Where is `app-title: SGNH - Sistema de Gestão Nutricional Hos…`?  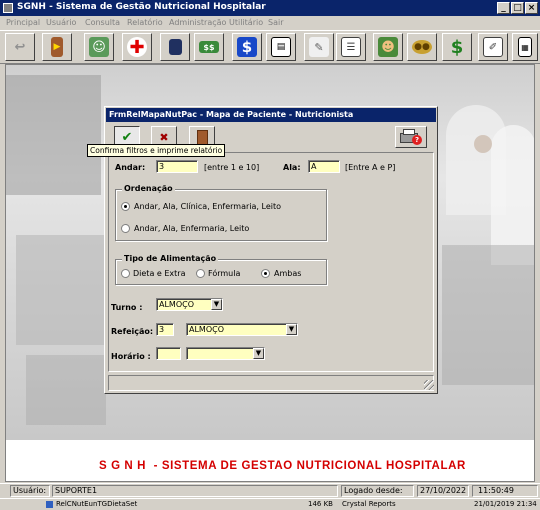
app-title: SGNH - Sistema de Gestão Nutricional Hos… is located at coordinates (141, 7).